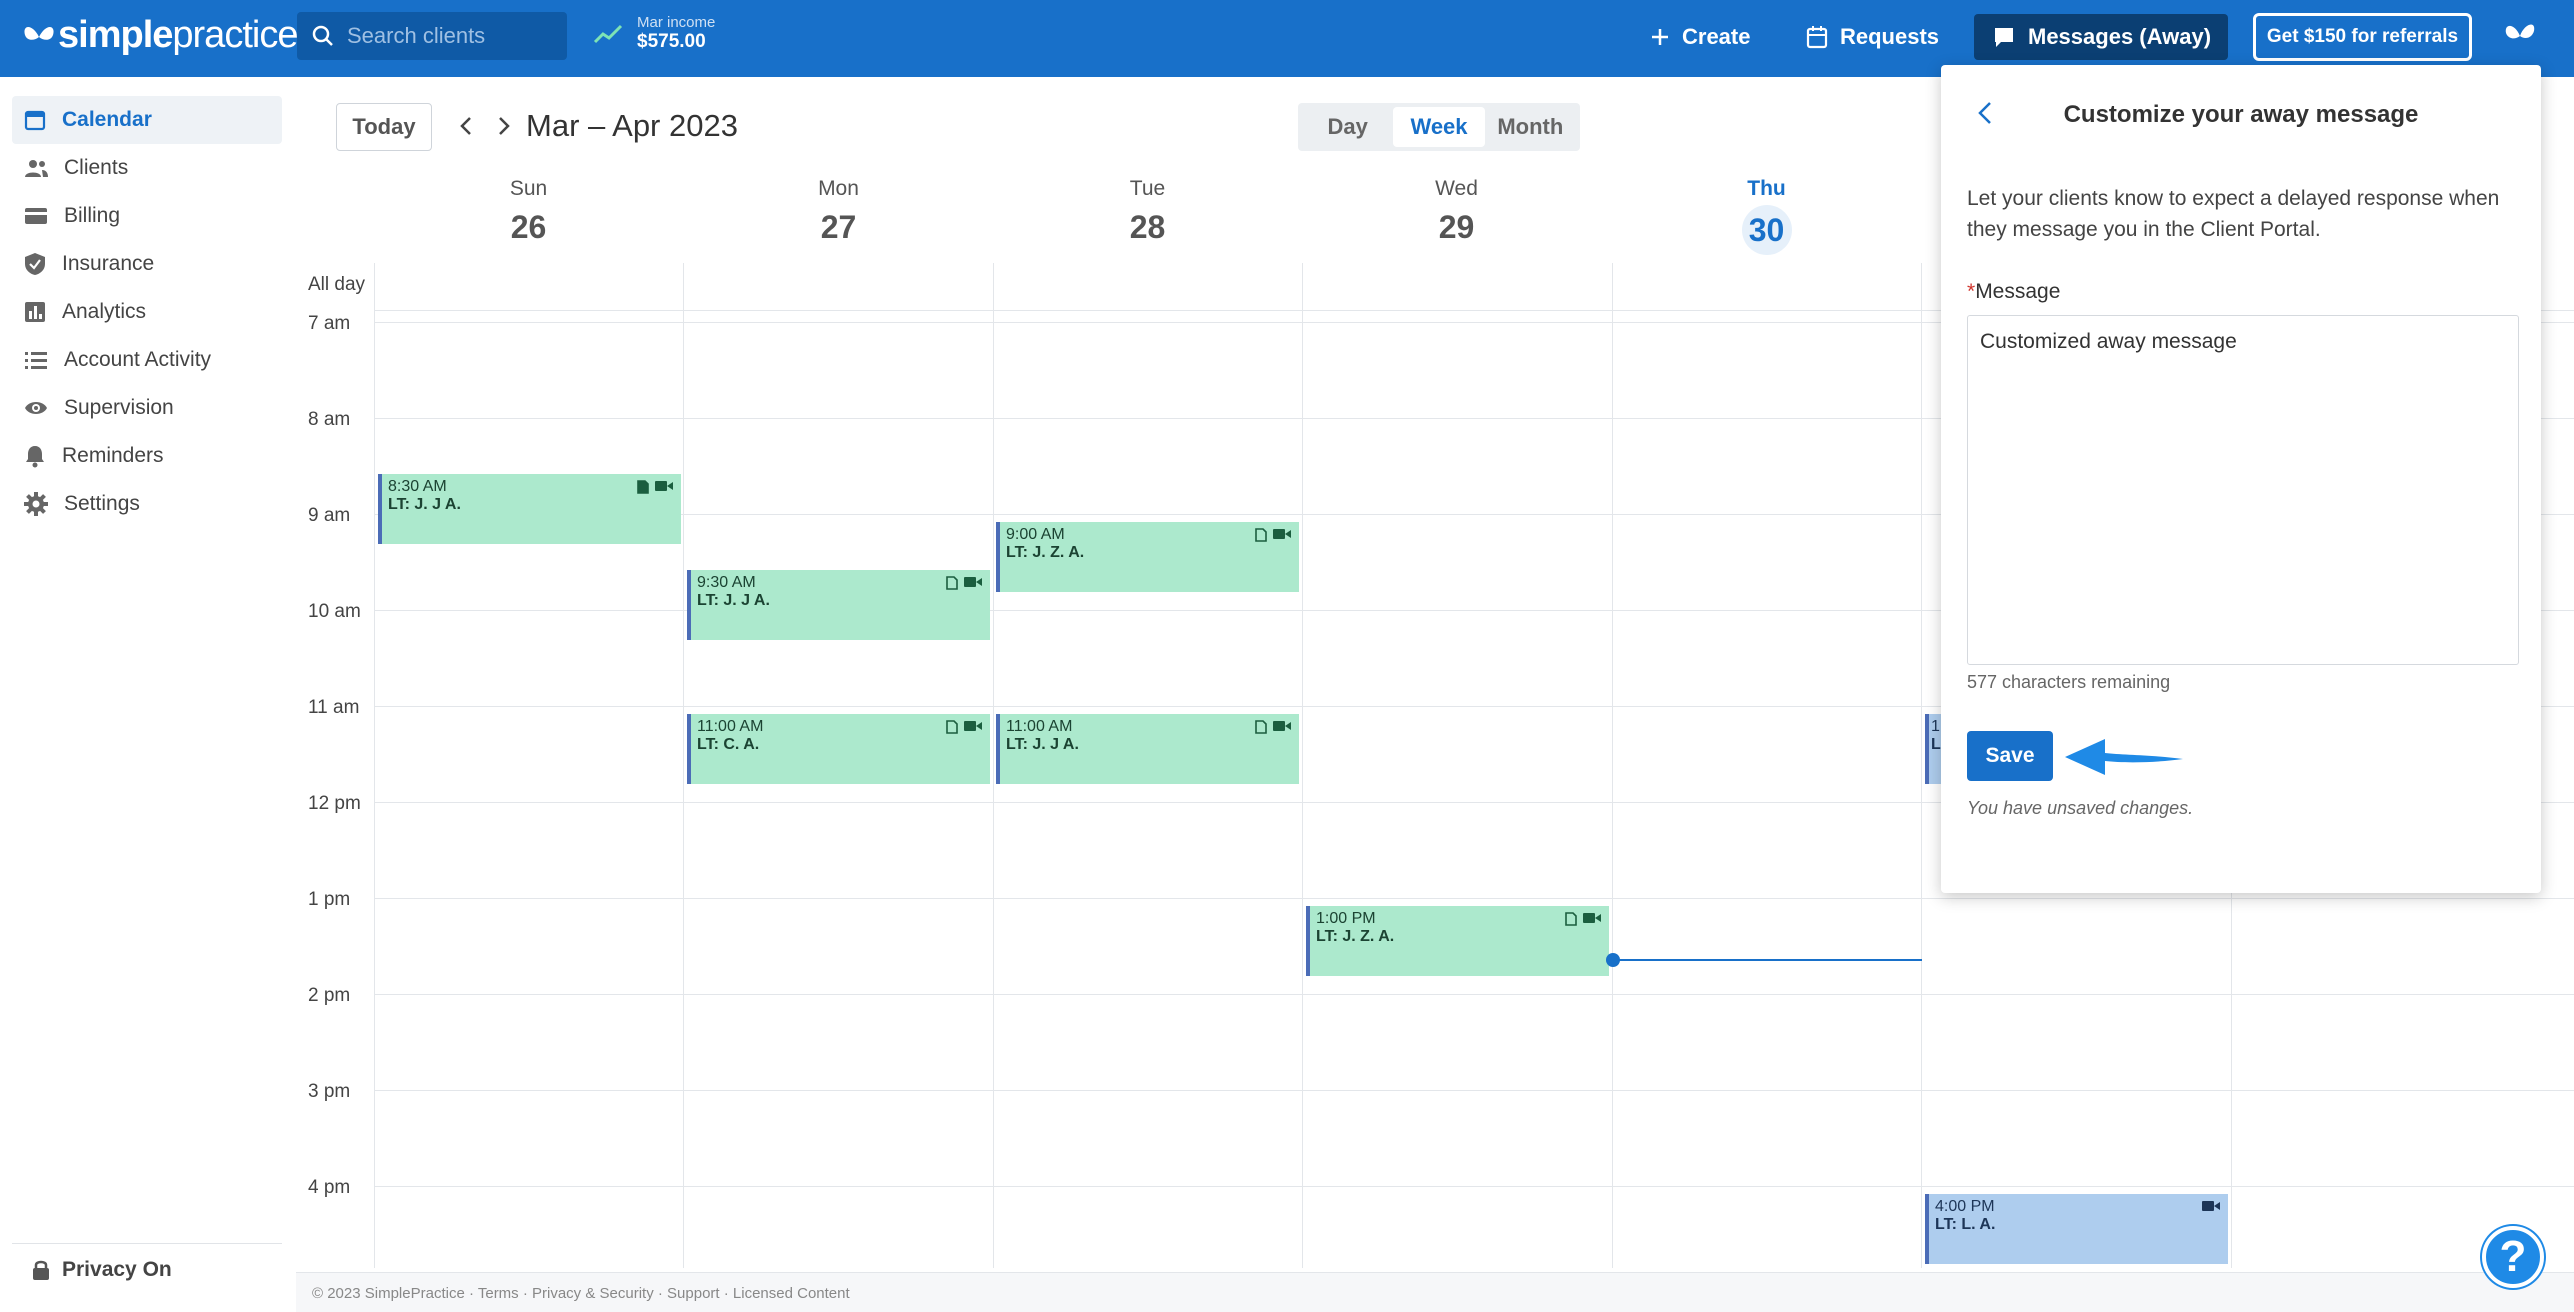  What do you see at coordinates (119, 407) in the screenshot?
I see `sidebar-item-label: Supervision` at bounding box center [119, 407].